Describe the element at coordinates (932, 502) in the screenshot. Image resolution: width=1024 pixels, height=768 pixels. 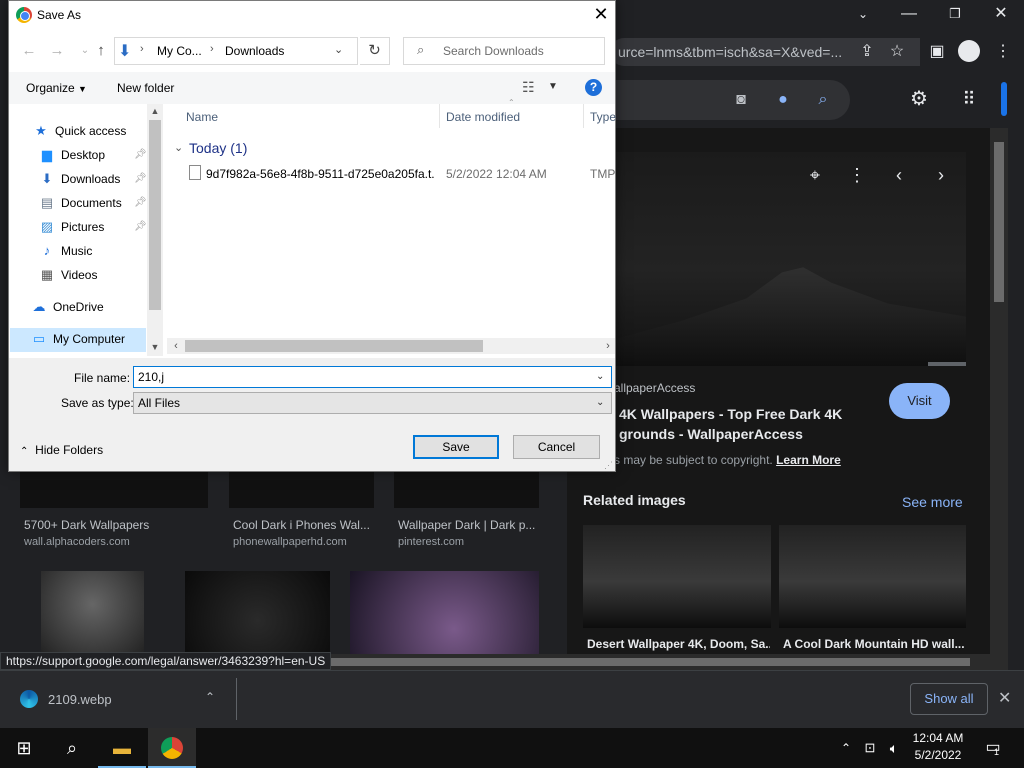
I see `see-more-link: See more` at that location.